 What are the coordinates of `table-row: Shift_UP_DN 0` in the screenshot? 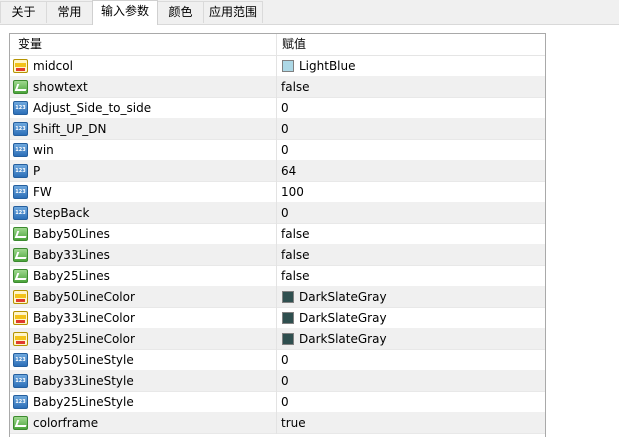 It's located at (277, 129).